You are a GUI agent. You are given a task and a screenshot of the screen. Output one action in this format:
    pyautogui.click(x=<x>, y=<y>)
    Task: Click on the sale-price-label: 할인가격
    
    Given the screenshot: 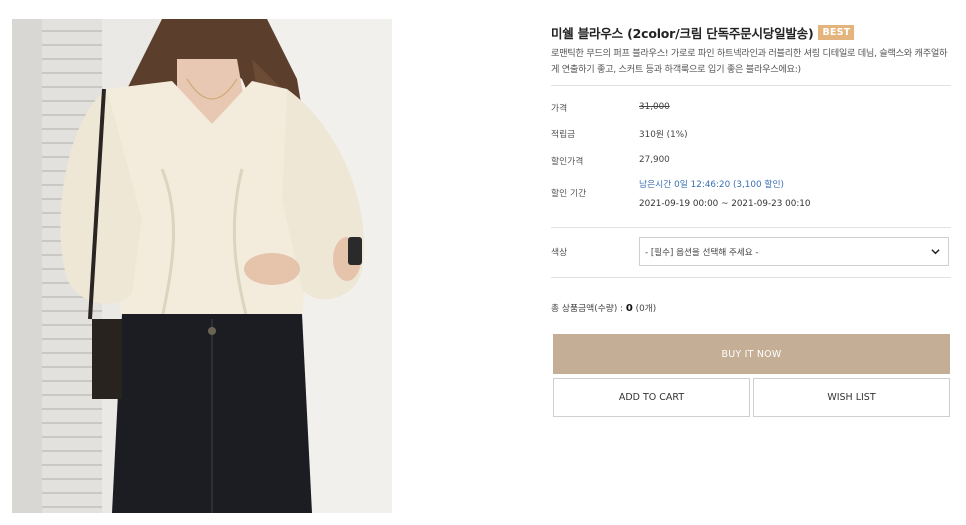 What is the action you would take?
    pyautogui.click(x=567, y=161)
    